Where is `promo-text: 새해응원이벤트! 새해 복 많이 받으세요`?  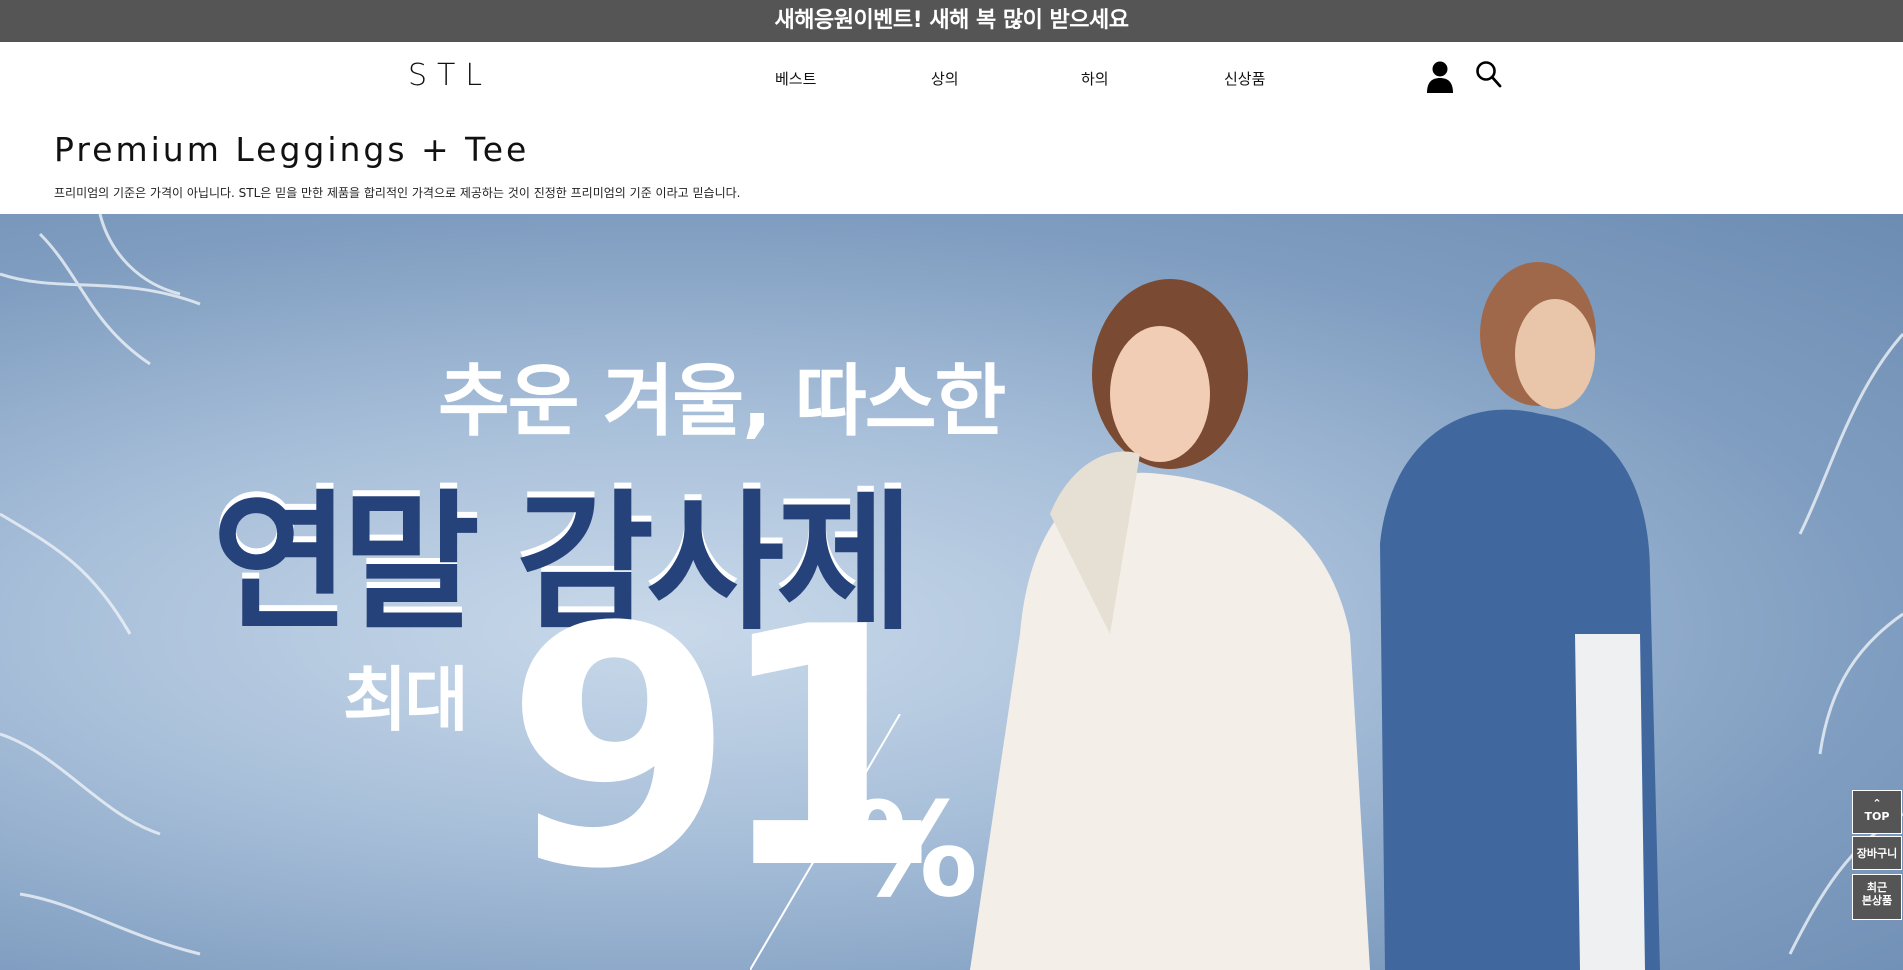 promo-text: 새해응원이벤트! 새해 복 많이 받으세요 is located at coordinates (951, 20).